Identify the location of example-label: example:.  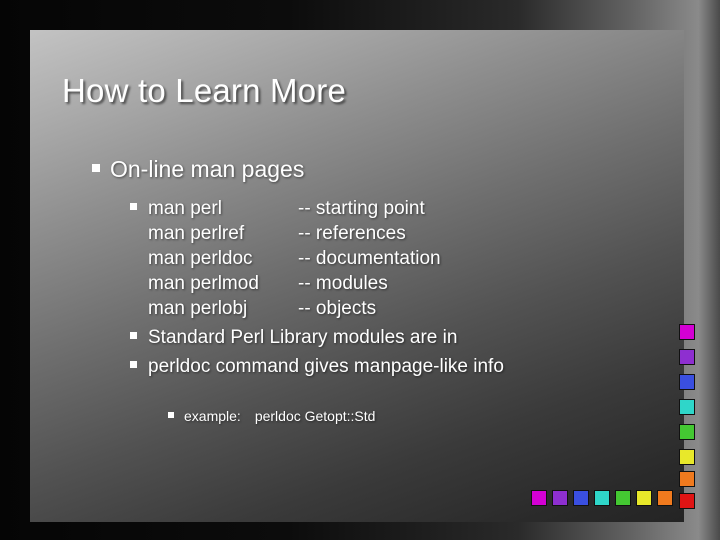
(212, 416).